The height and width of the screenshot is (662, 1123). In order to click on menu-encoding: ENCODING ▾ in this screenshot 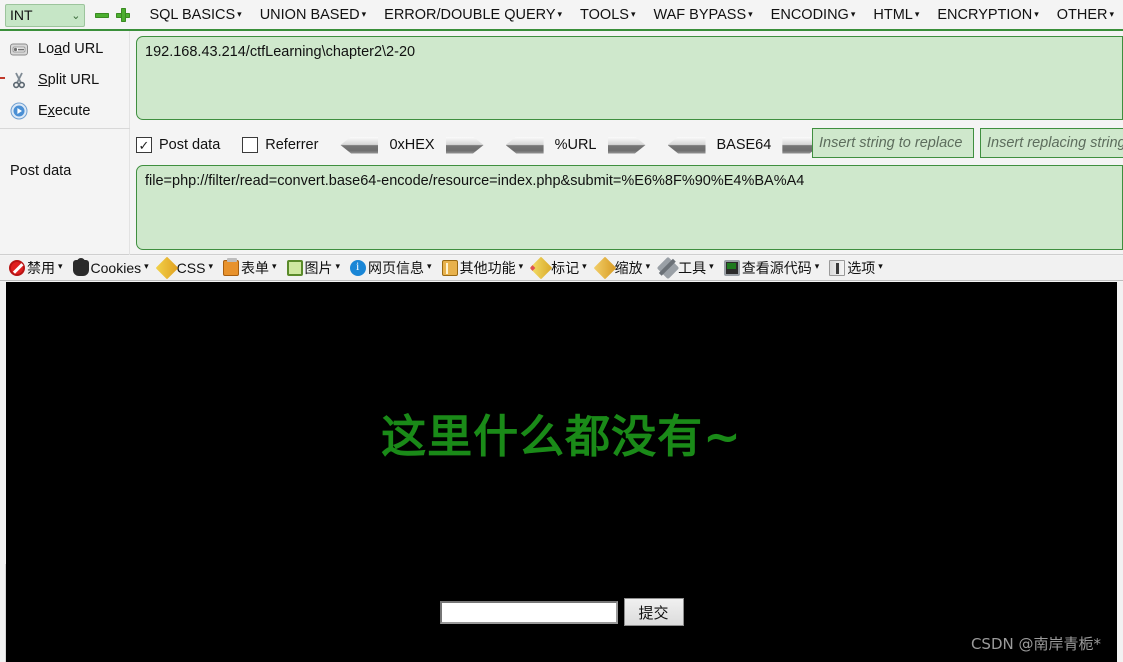, I will do `click(813, 15)`.